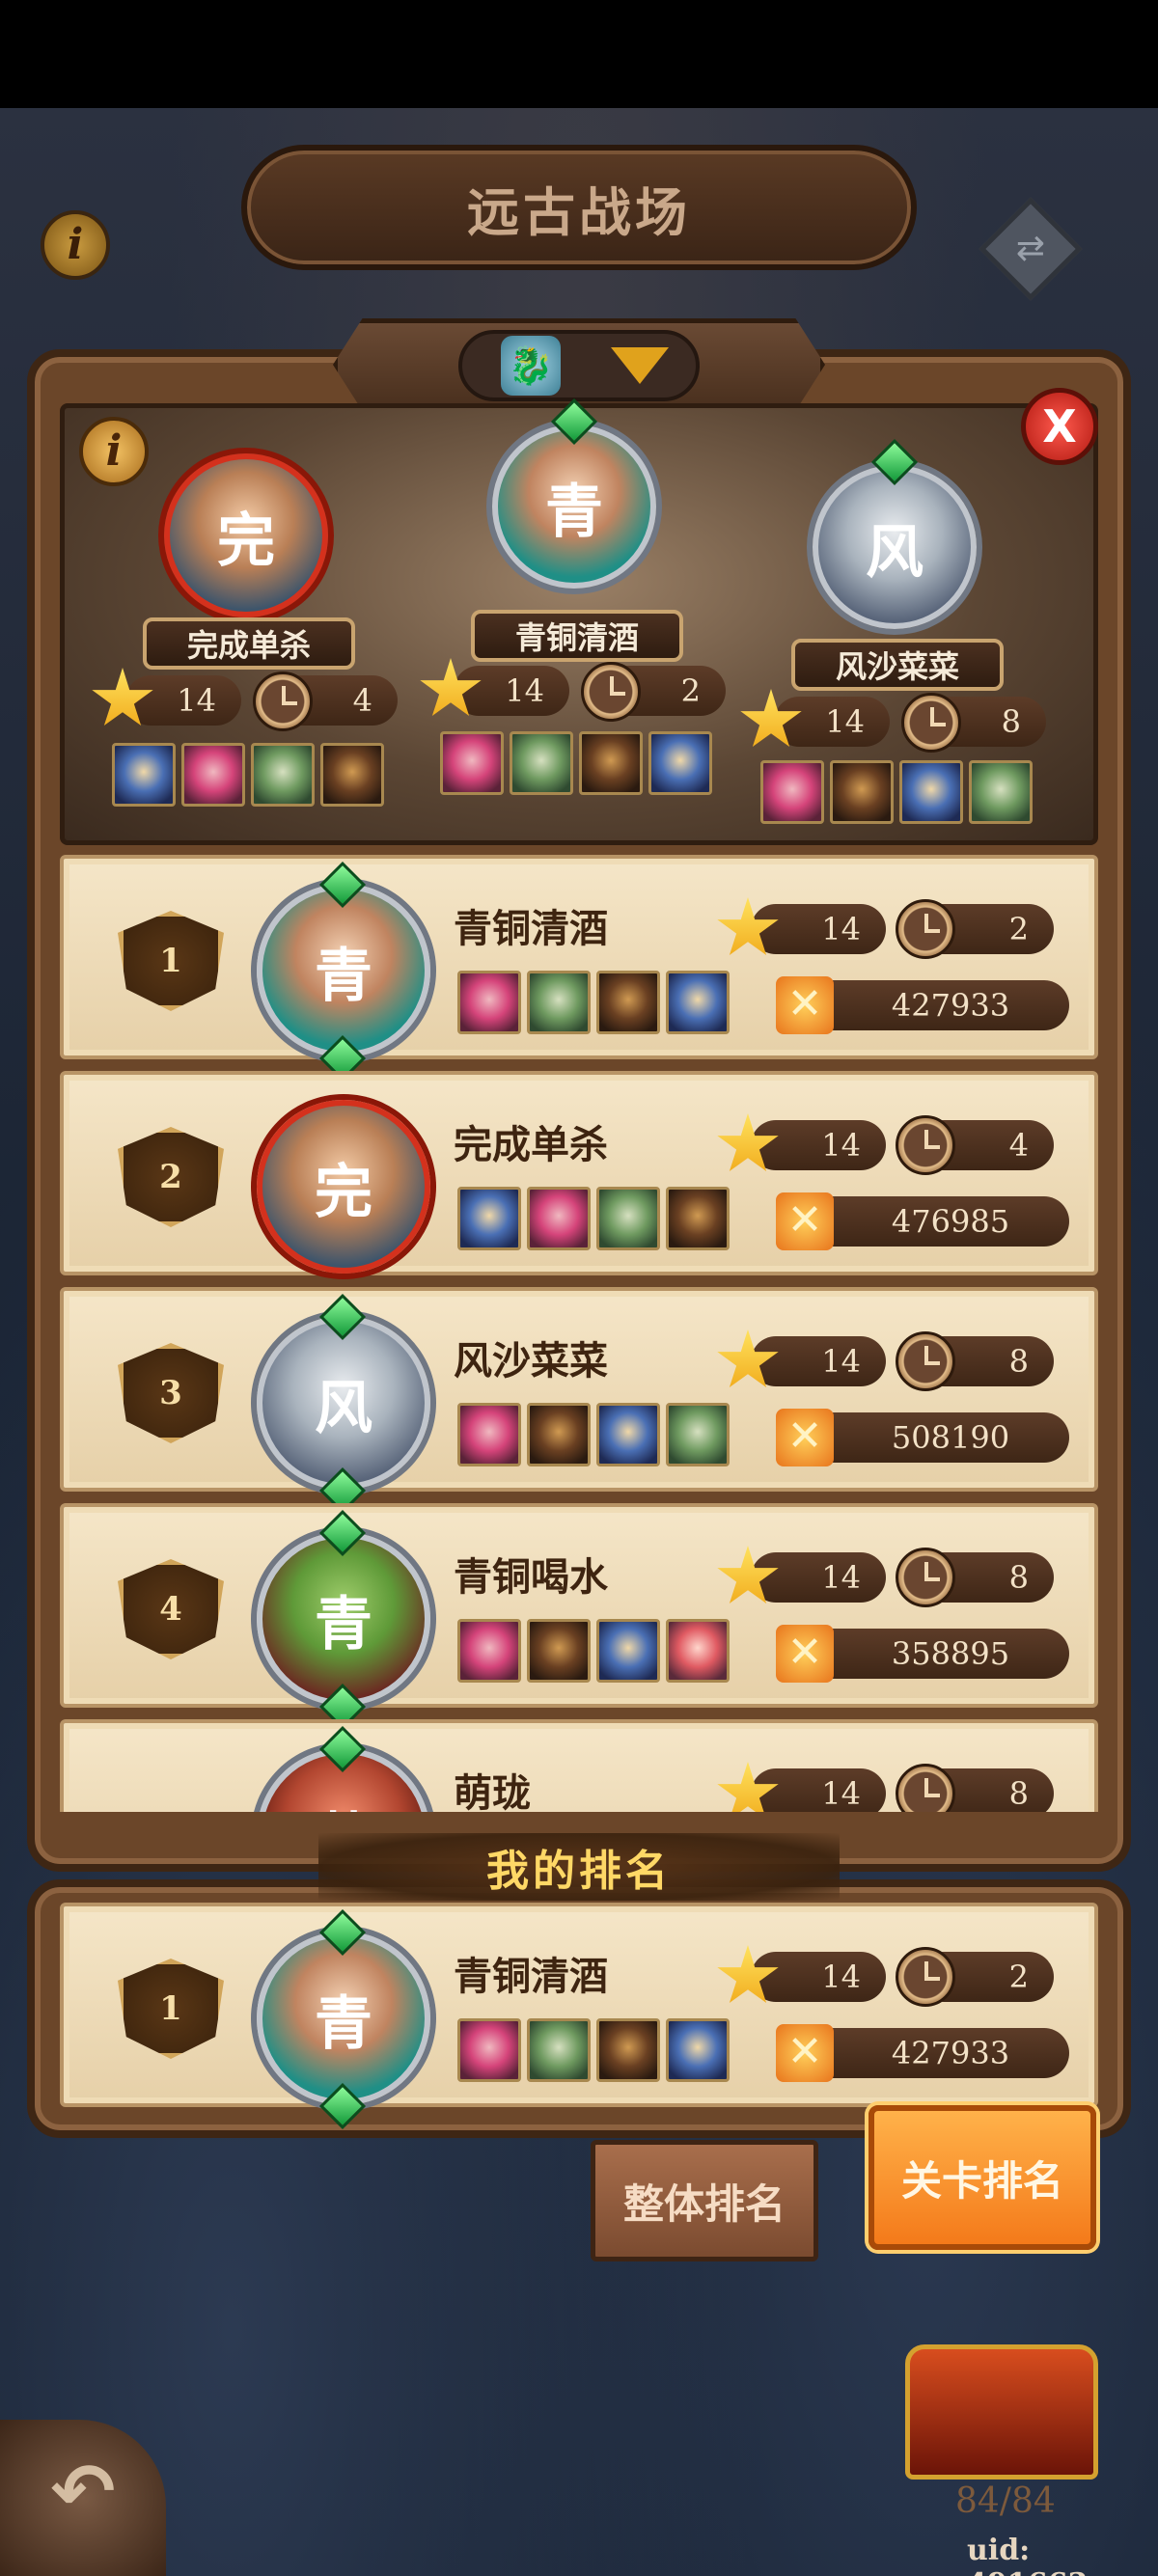 The image size is (1158, 2576). I want to click on player-name: 萌珑, so click(492, 1792).